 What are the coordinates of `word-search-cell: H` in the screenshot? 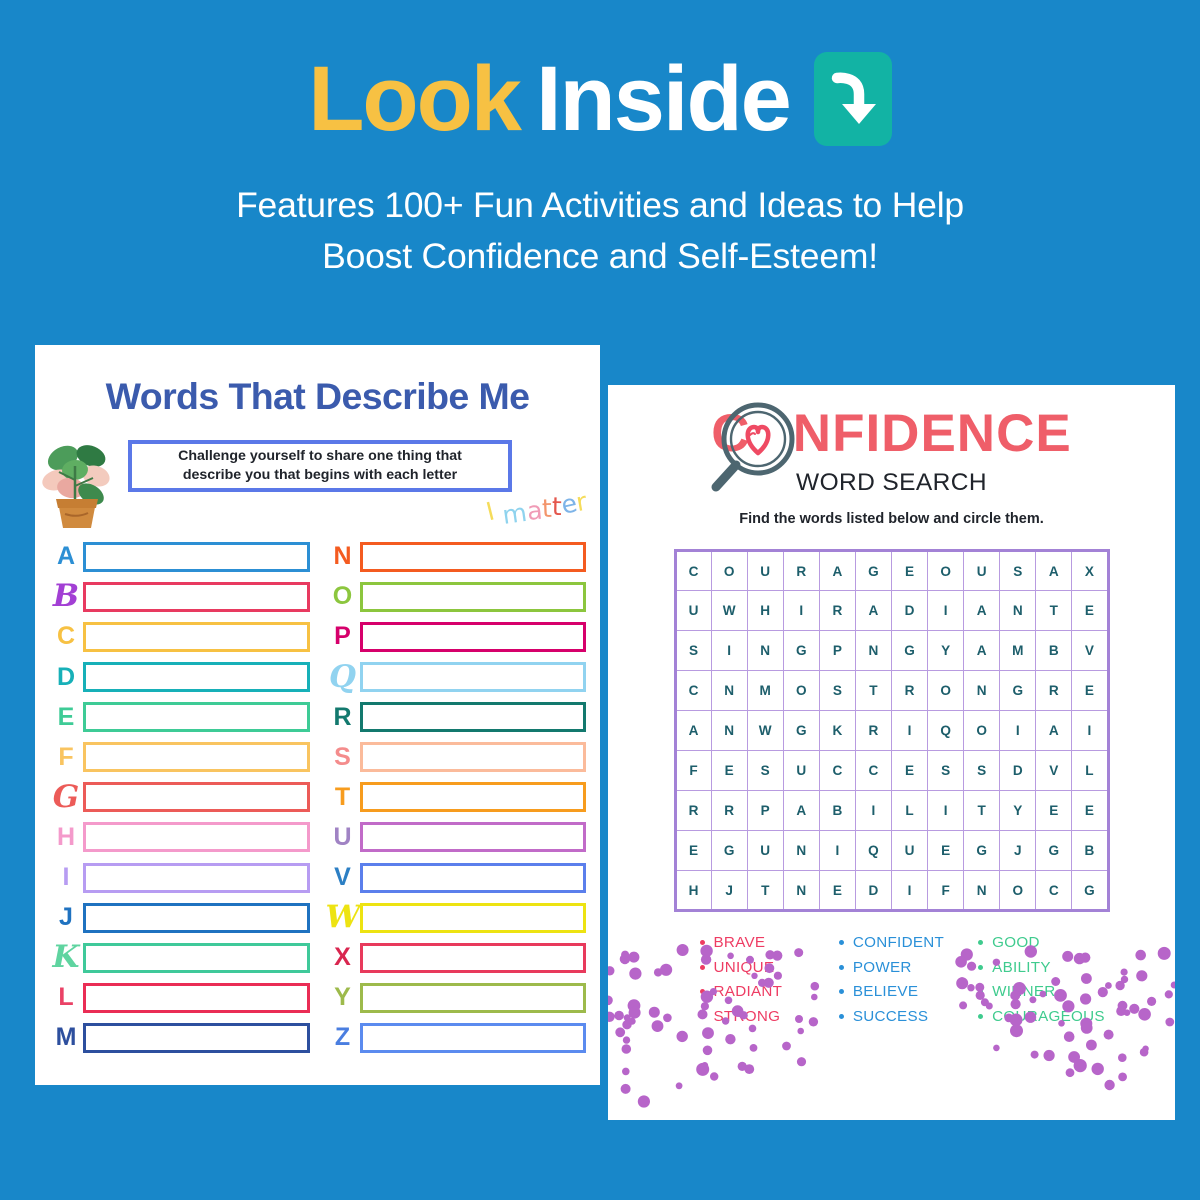 It's located at (765, 610).